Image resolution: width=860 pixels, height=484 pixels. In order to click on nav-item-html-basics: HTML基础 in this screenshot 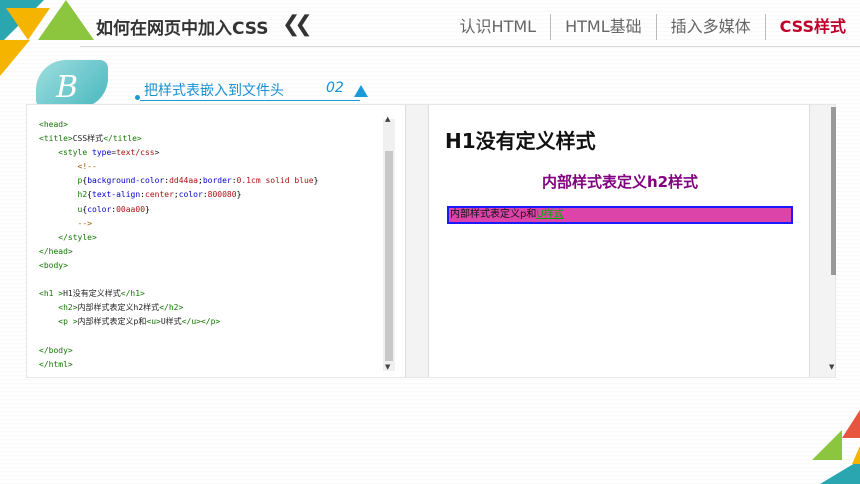, I will do `click(603, 27)`.